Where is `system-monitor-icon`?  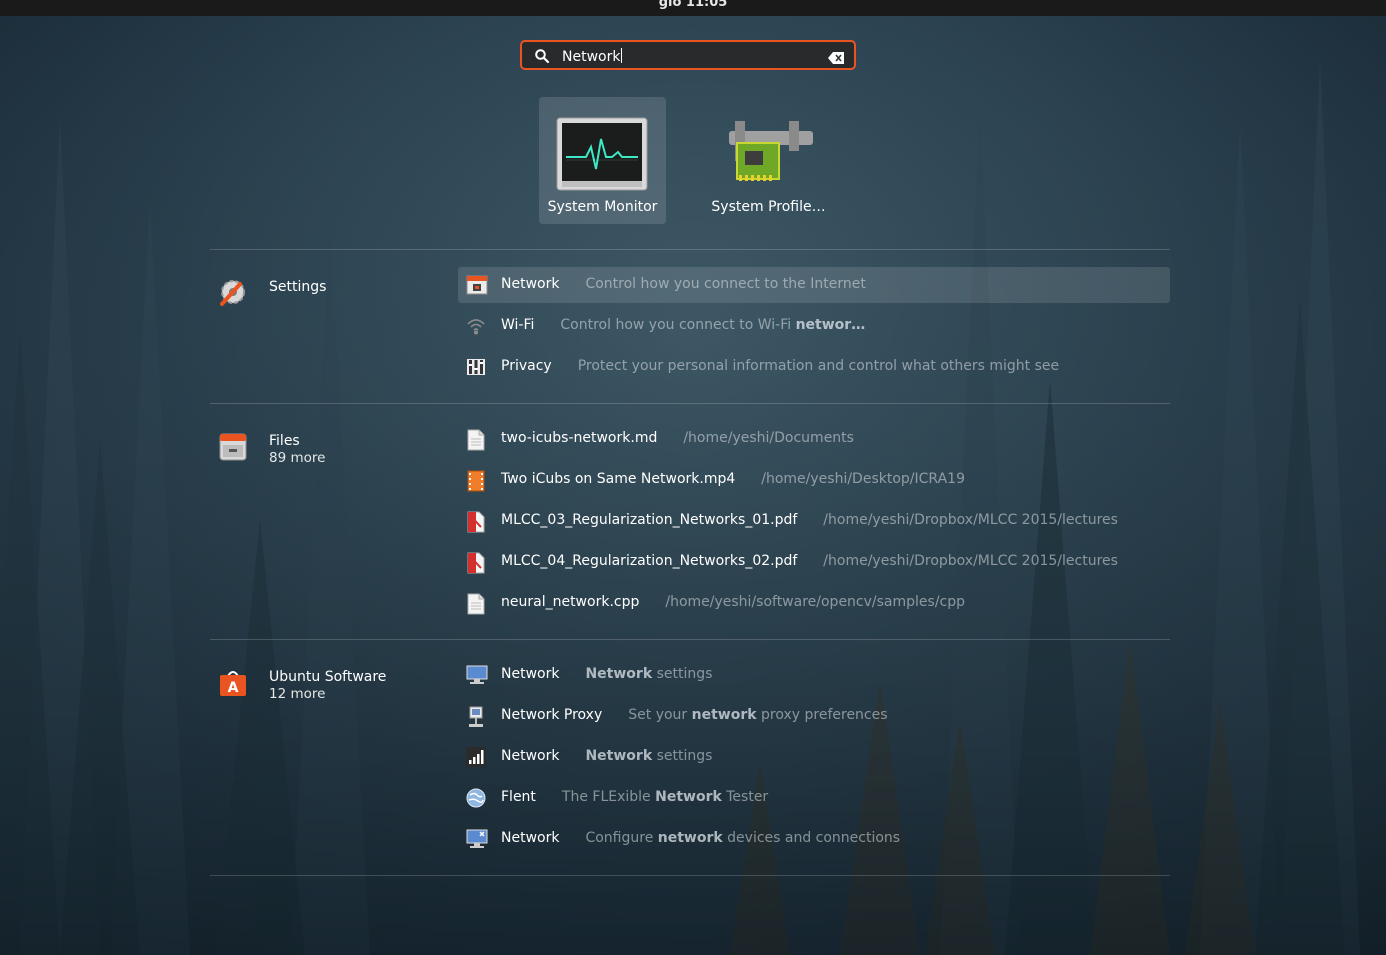
system-monitor-icon is located at coordinates (602, 156).